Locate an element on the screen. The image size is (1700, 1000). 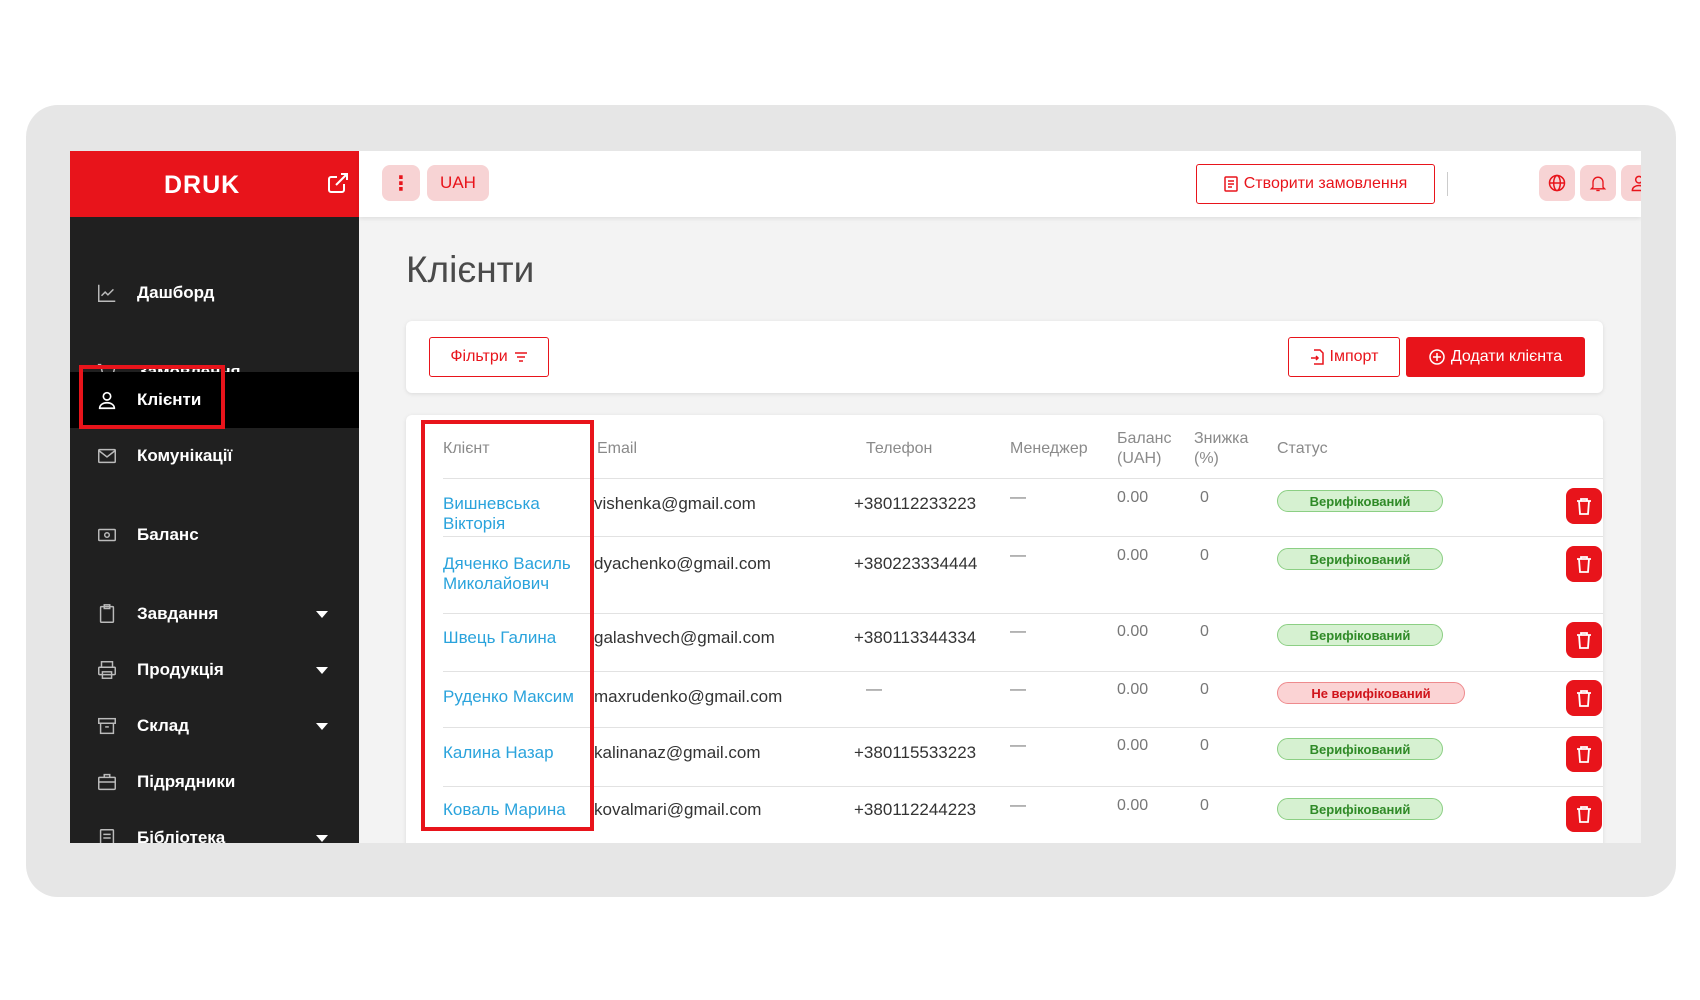
header-discount-line1: Знижка is located at coordinates (1221, 438).